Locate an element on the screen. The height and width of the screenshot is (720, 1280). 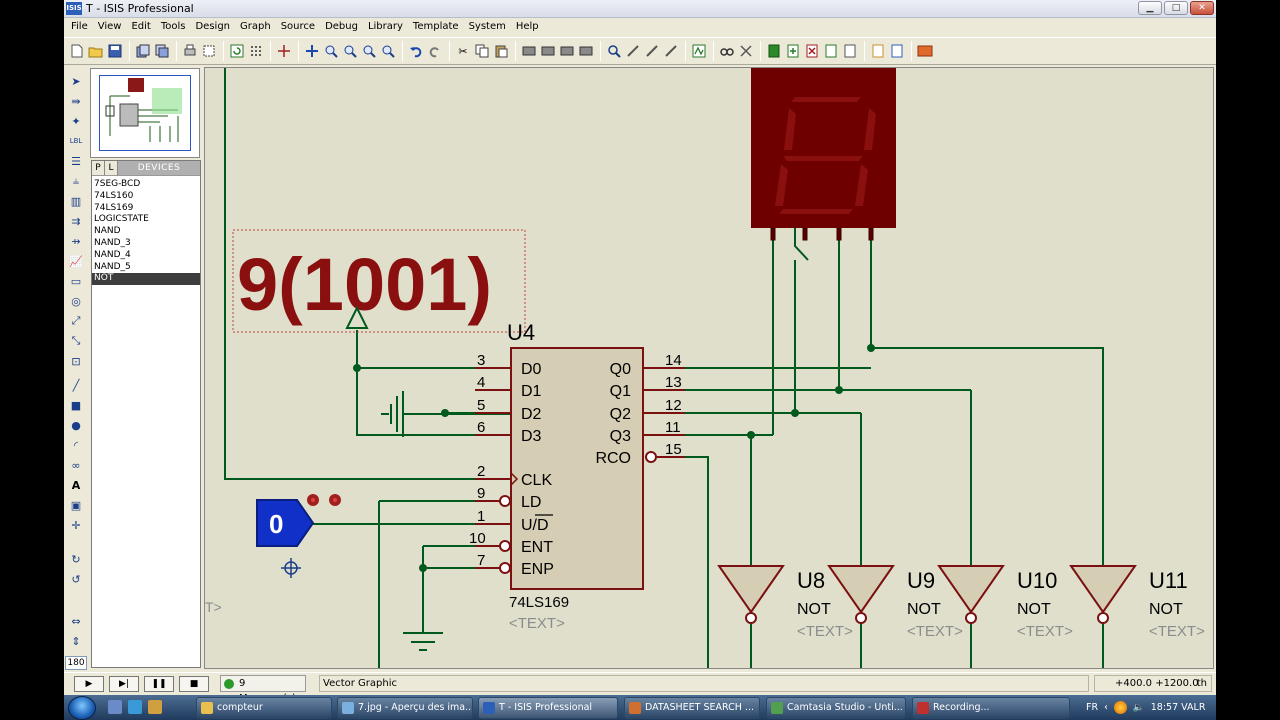
copy-icon is located at coordinates (482, 51).